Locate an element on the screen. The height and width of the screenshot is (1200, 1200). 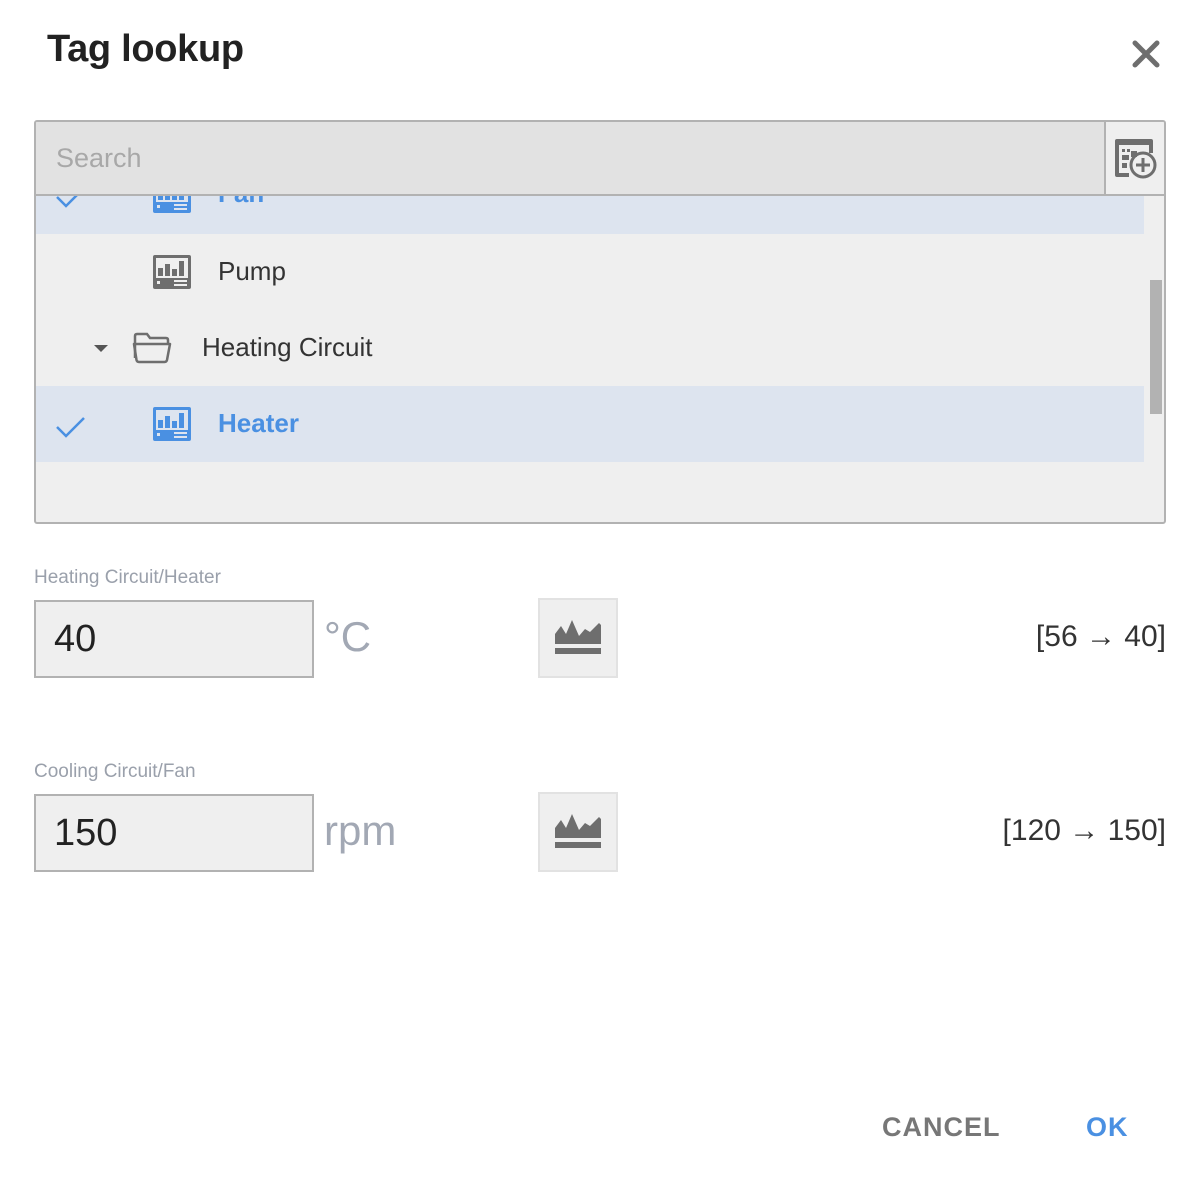
close-button is located at coordinates (1146, 54).